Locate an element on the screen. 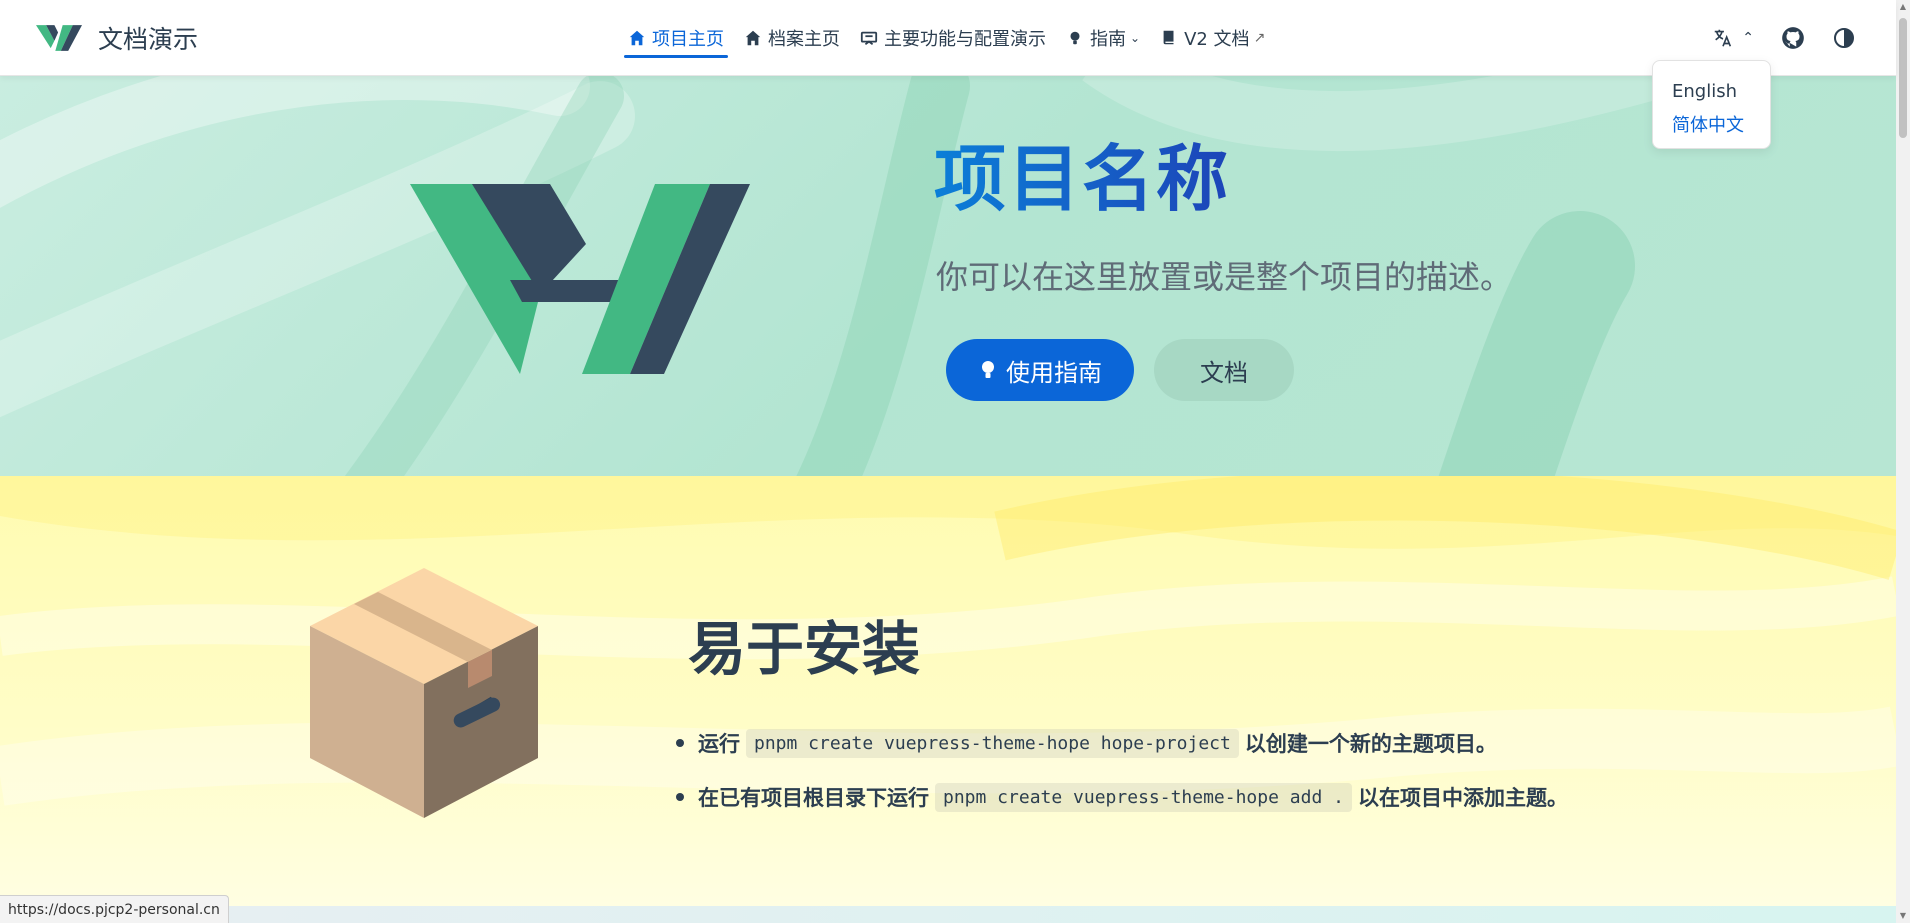  status-bar-url: https://docs.pjcp2-personal.cn is located at coordinates (114, 909).